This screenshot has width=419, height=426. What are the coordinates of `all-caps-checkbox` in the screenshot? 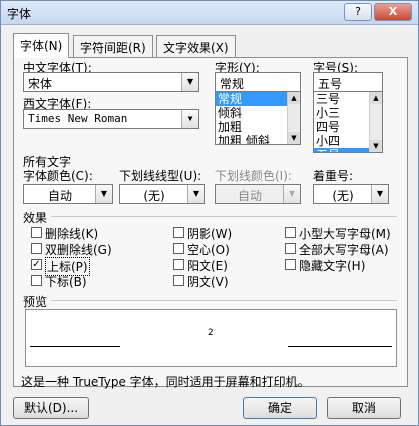 It's located at (290, 248).